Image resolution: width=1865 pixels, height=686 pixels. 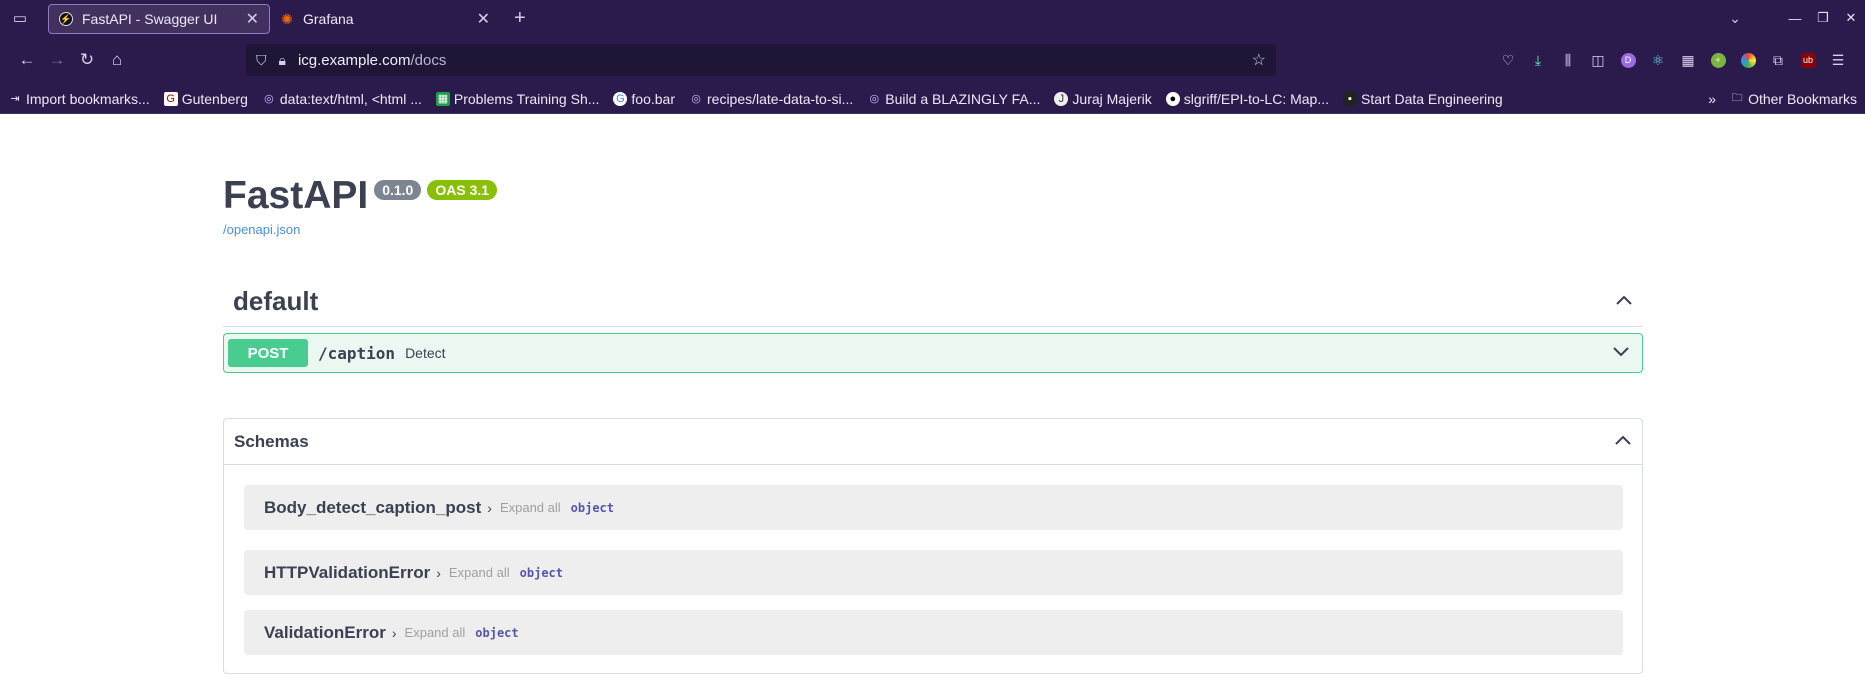 I want to click on extension-grid-icon: ▦, so click(x=1688, y=60).